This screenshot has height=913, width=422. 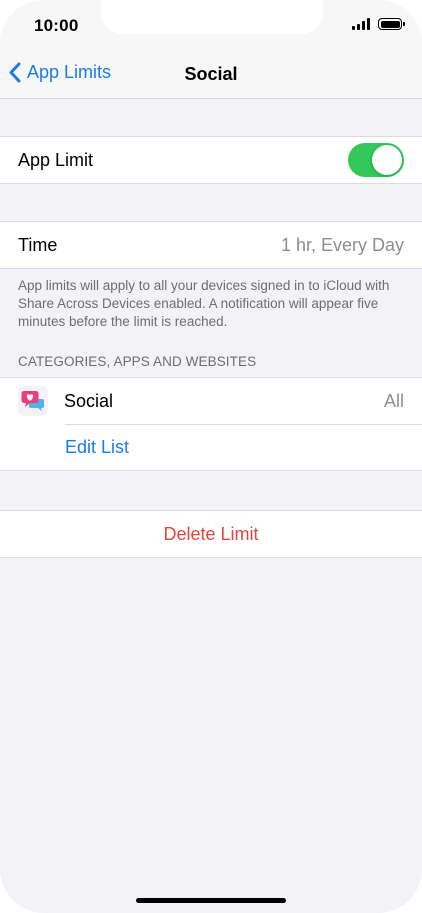 I want to click on category-row-social: Social All, so click(x=211, y=401).